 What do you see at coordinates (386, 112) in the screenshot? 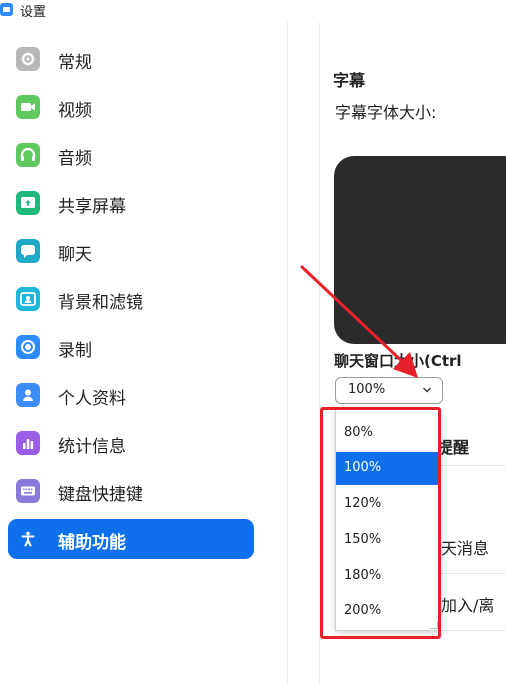
I see `caption-font-size-label: 字幕字体大小:` at bounding box center [386, 112].